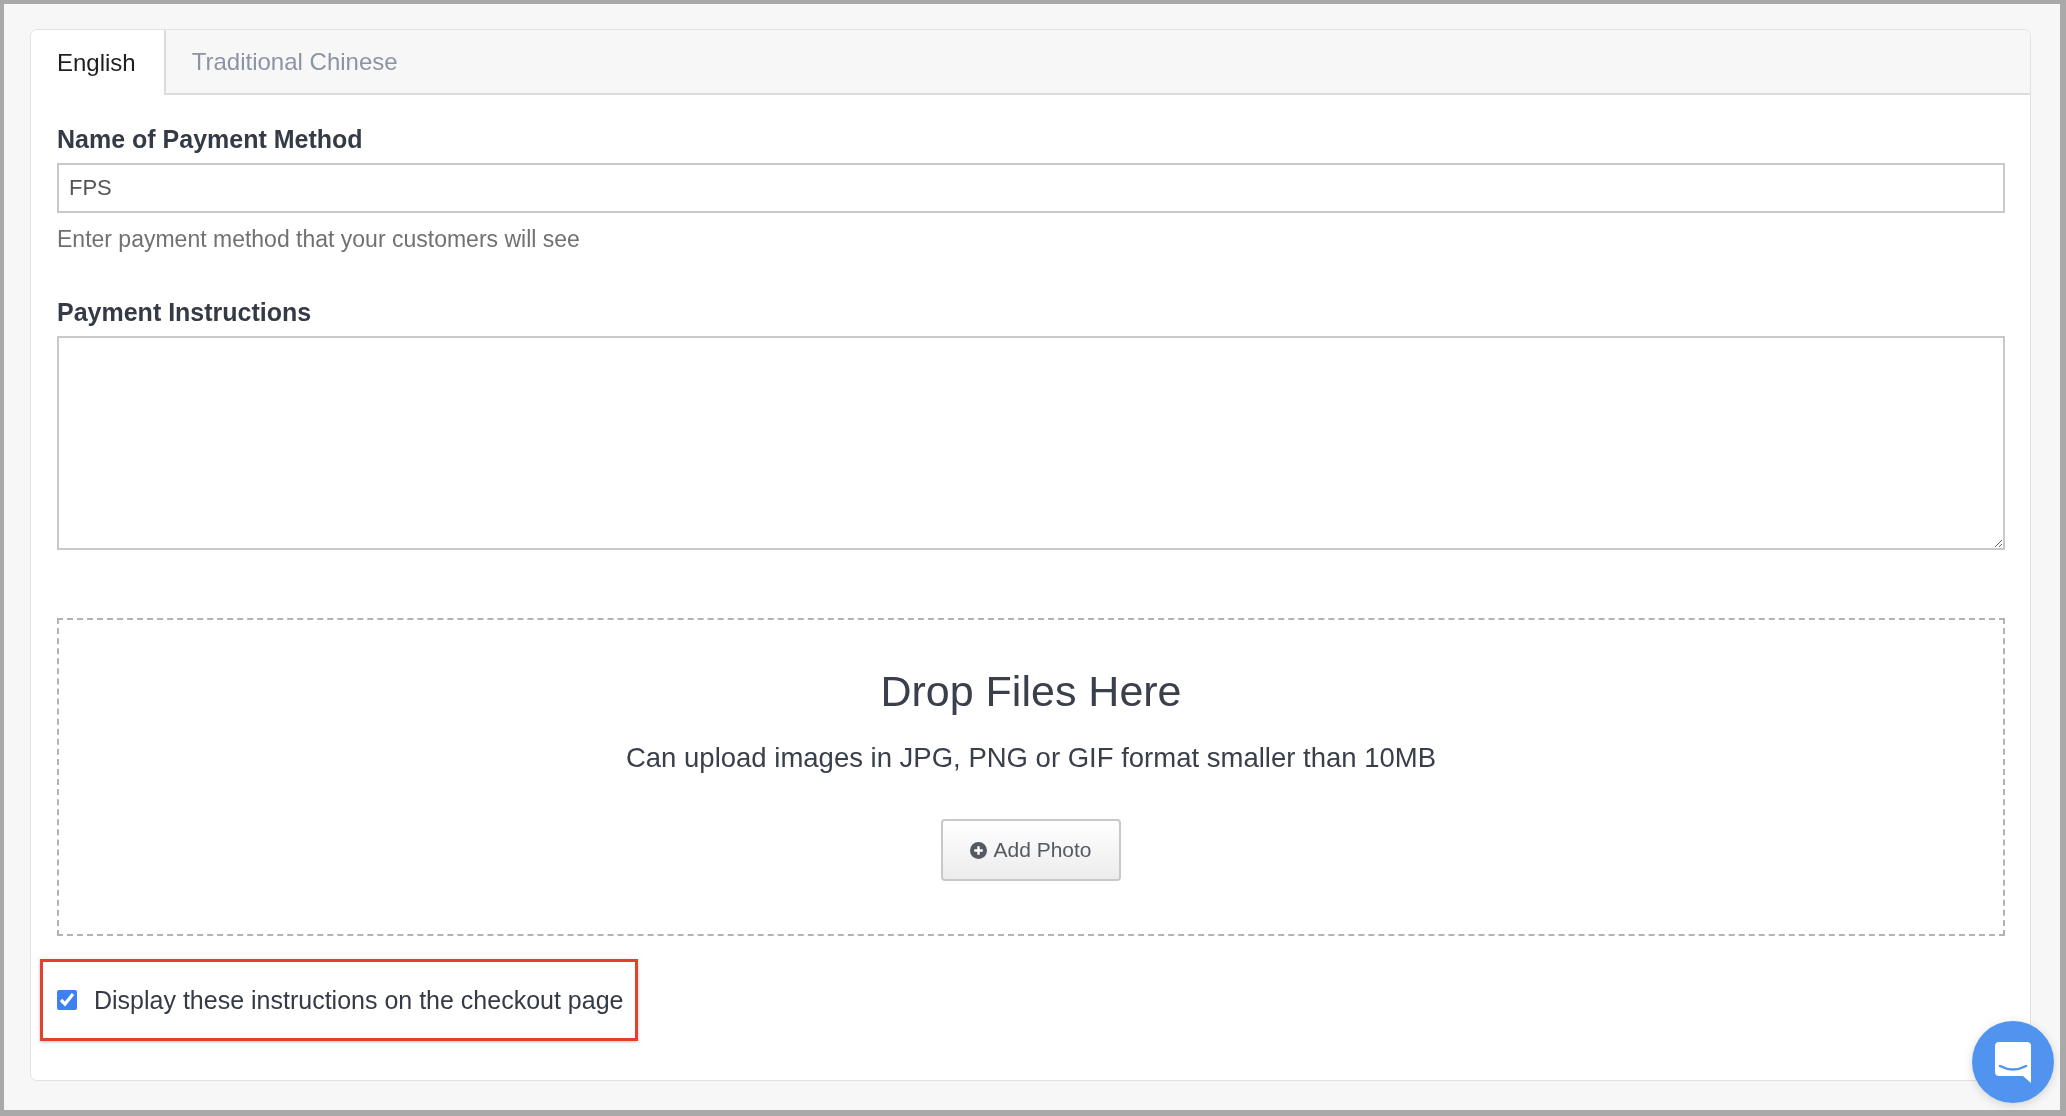 The height and width of the screenshot is (1116, 2066). What do you see at coordinates (67, 1000) in the screenshot?
I see `checkbox` at bounding box center [67, 1000].